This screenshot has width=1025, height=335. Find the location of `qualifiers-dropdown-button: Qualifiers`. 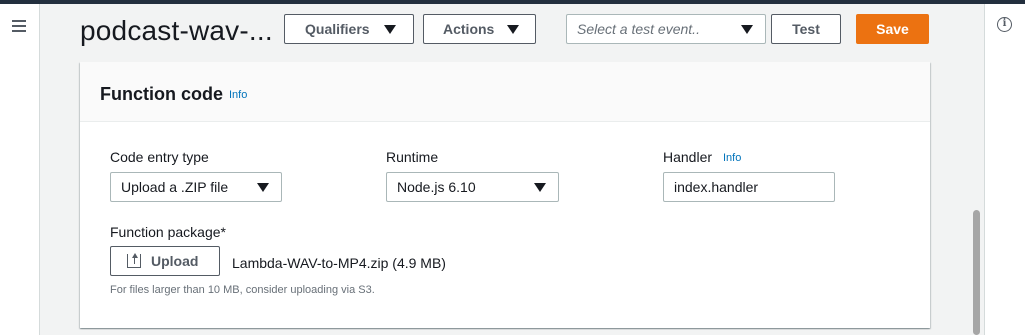

qualifiers-dropdown-button: Qualifiers is located at coordinates (349, 29).